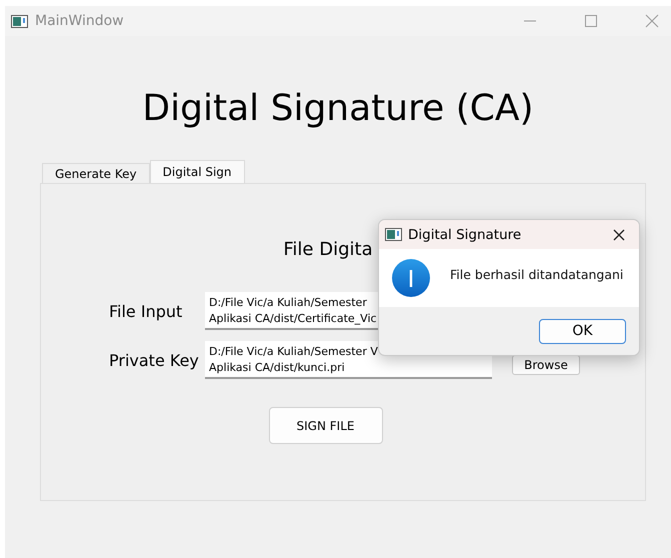 This screenshot has width=671, height=558. What do you see at coordinates (328, 249) in the screenshot?
I see `panel-title: File Digita` at bounding box center [328, 249].